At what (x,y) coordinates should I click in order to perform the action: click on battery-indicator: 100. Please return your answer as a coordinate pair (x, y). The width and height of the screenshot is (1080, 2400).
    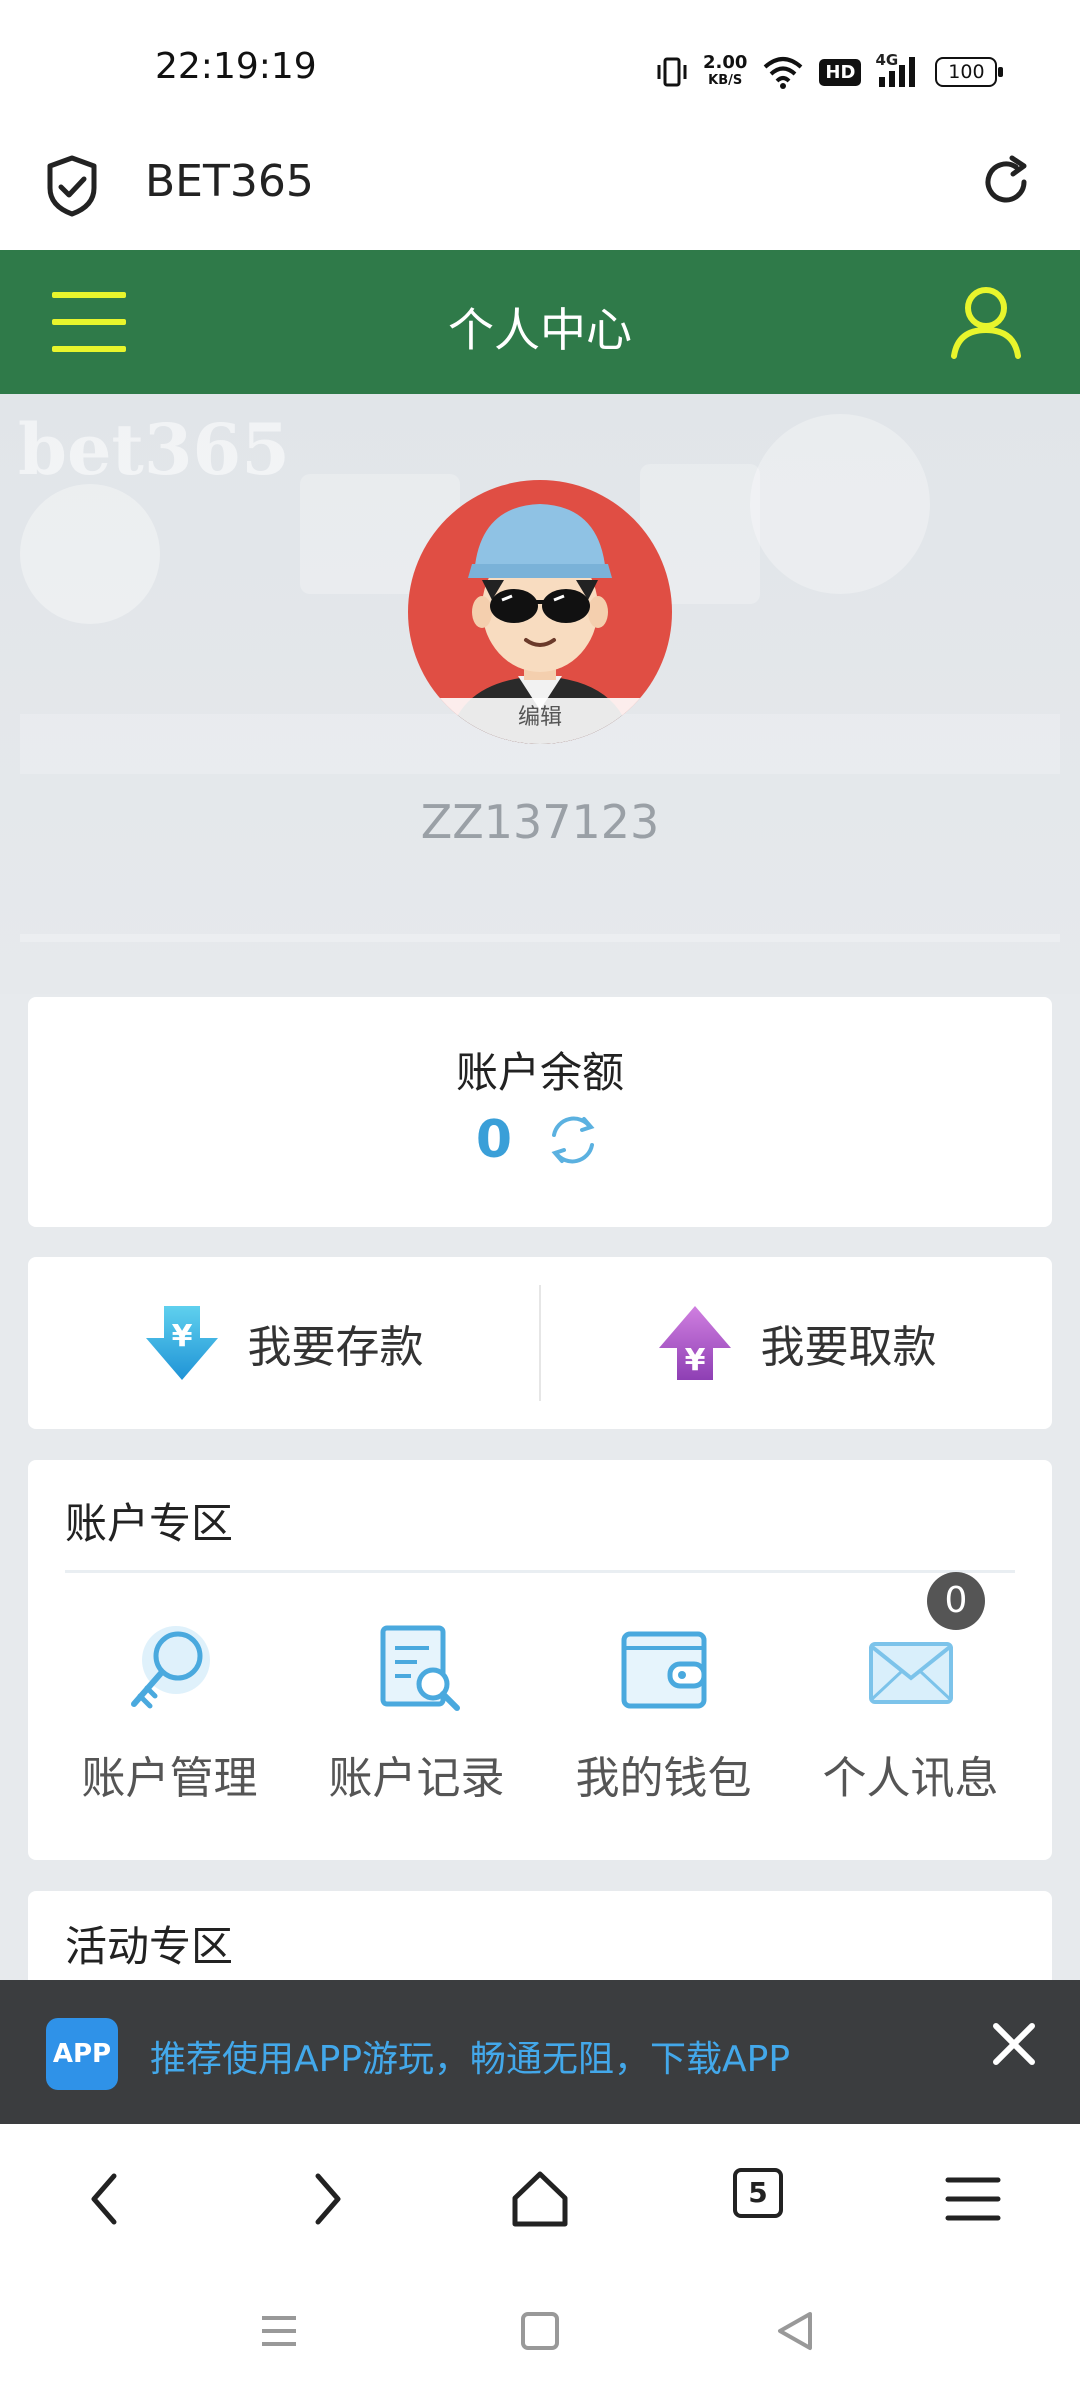
    Looking at the image, I should click on (969, 72).